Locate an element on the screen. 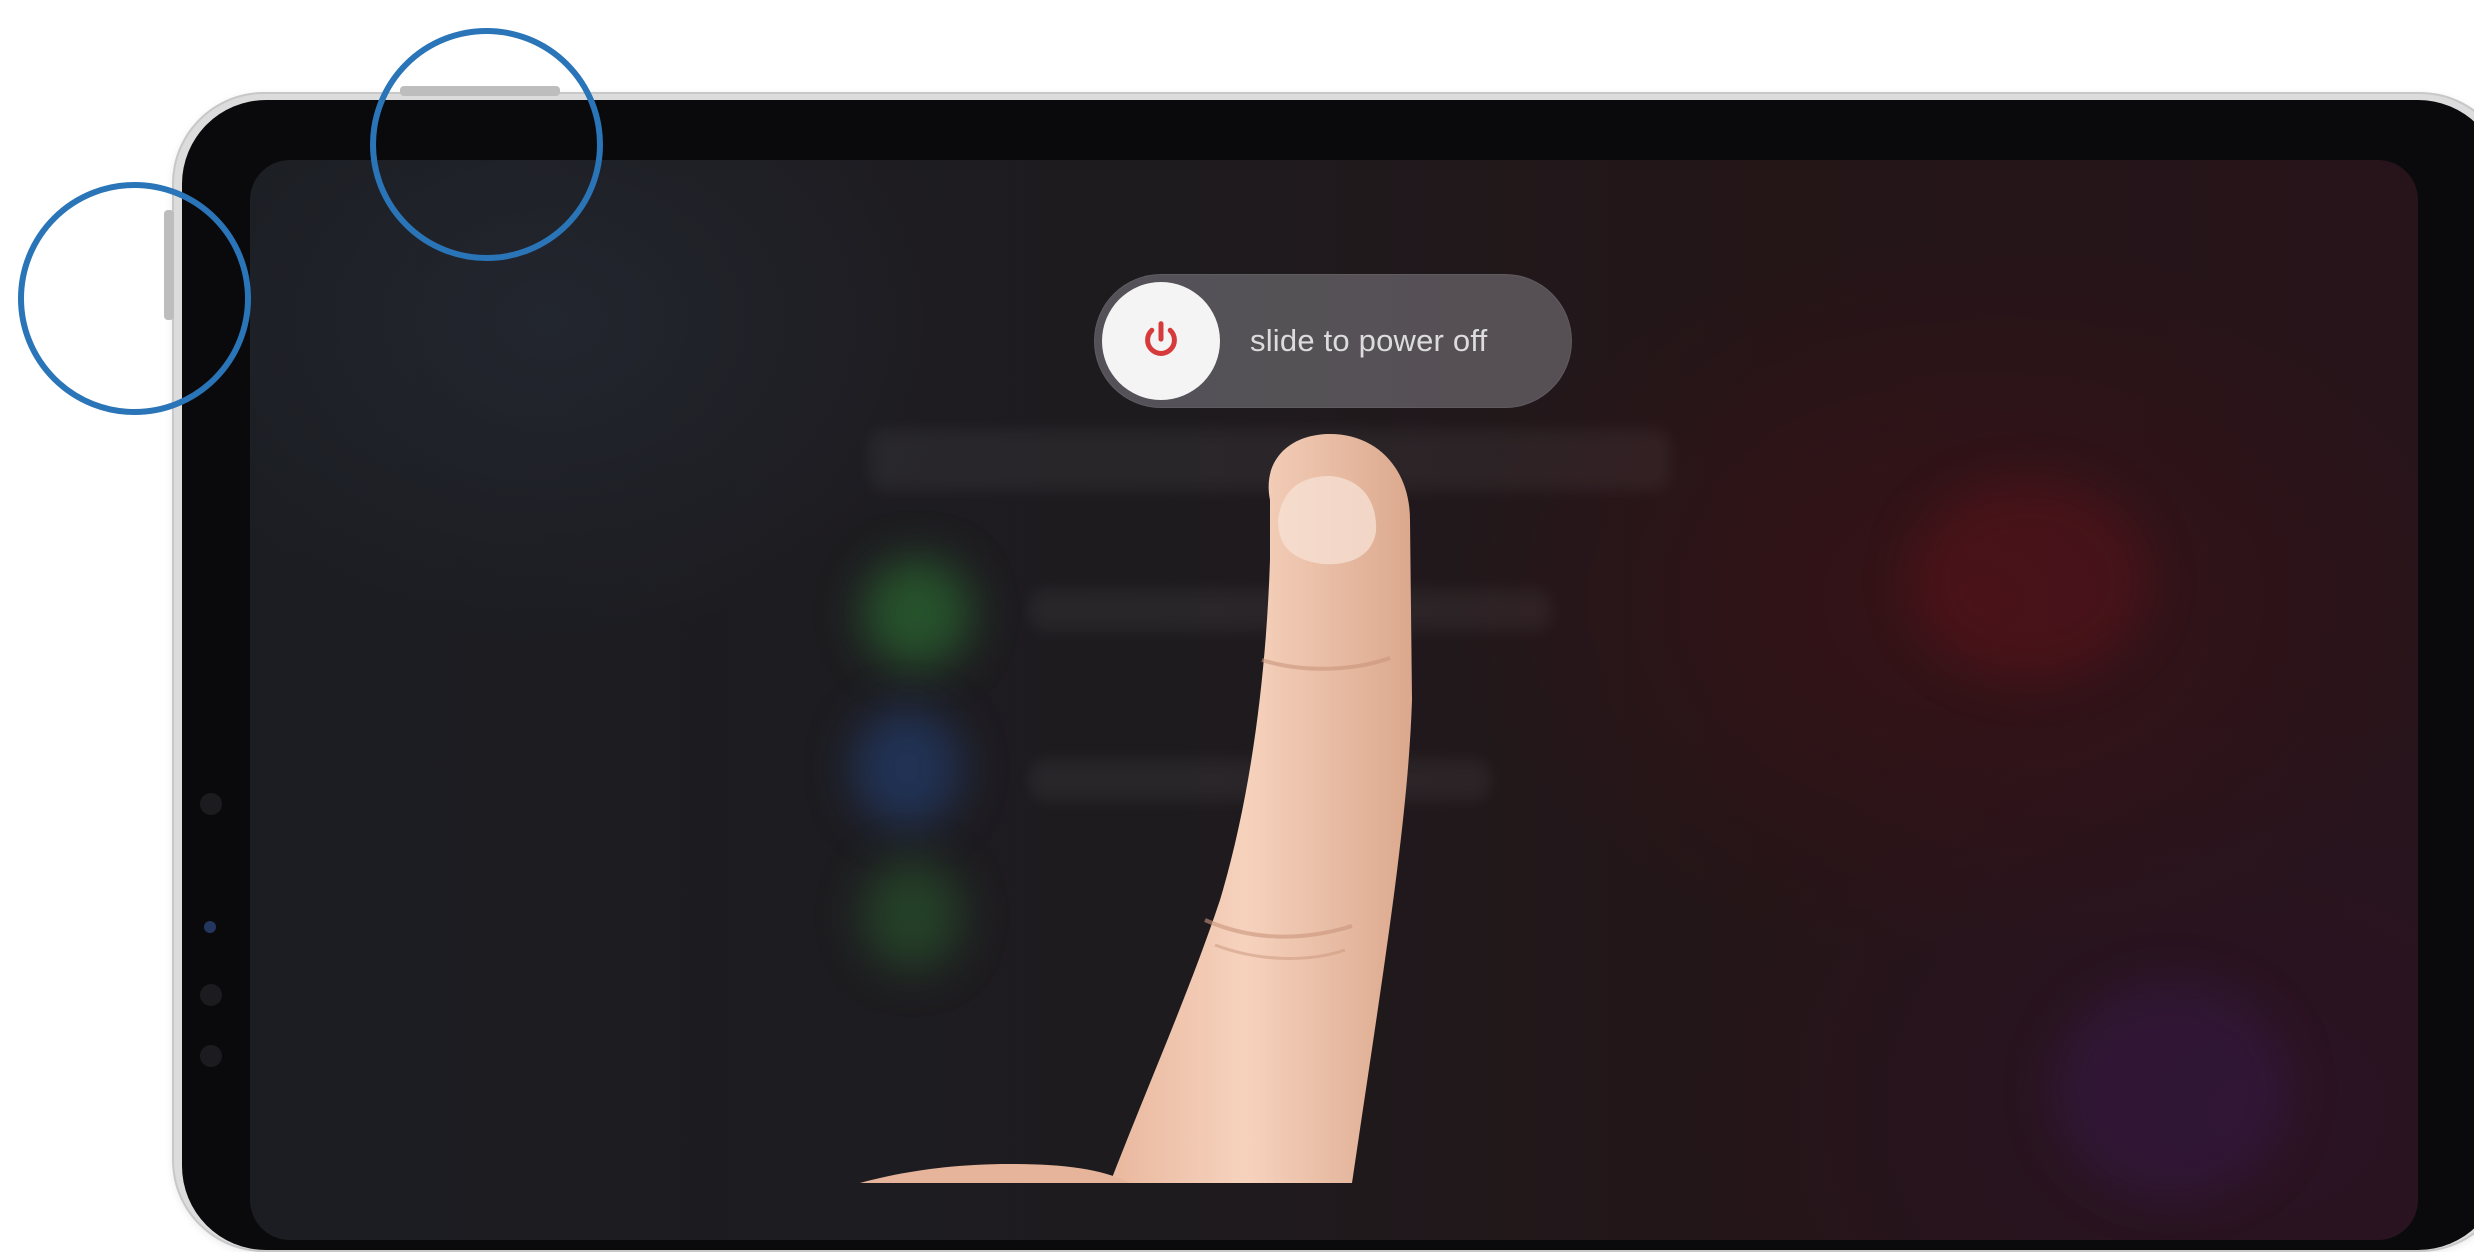  volume-button-highlight is located at coordinates (134, 298).